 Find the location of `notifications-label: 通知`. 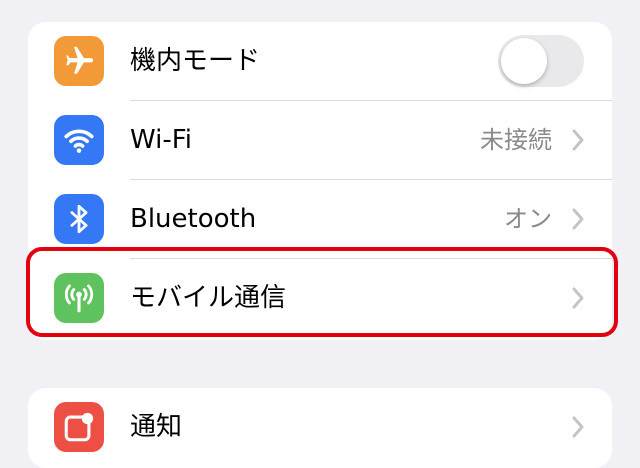

notifications-label: 通知 is located at coordinates (156, 427).